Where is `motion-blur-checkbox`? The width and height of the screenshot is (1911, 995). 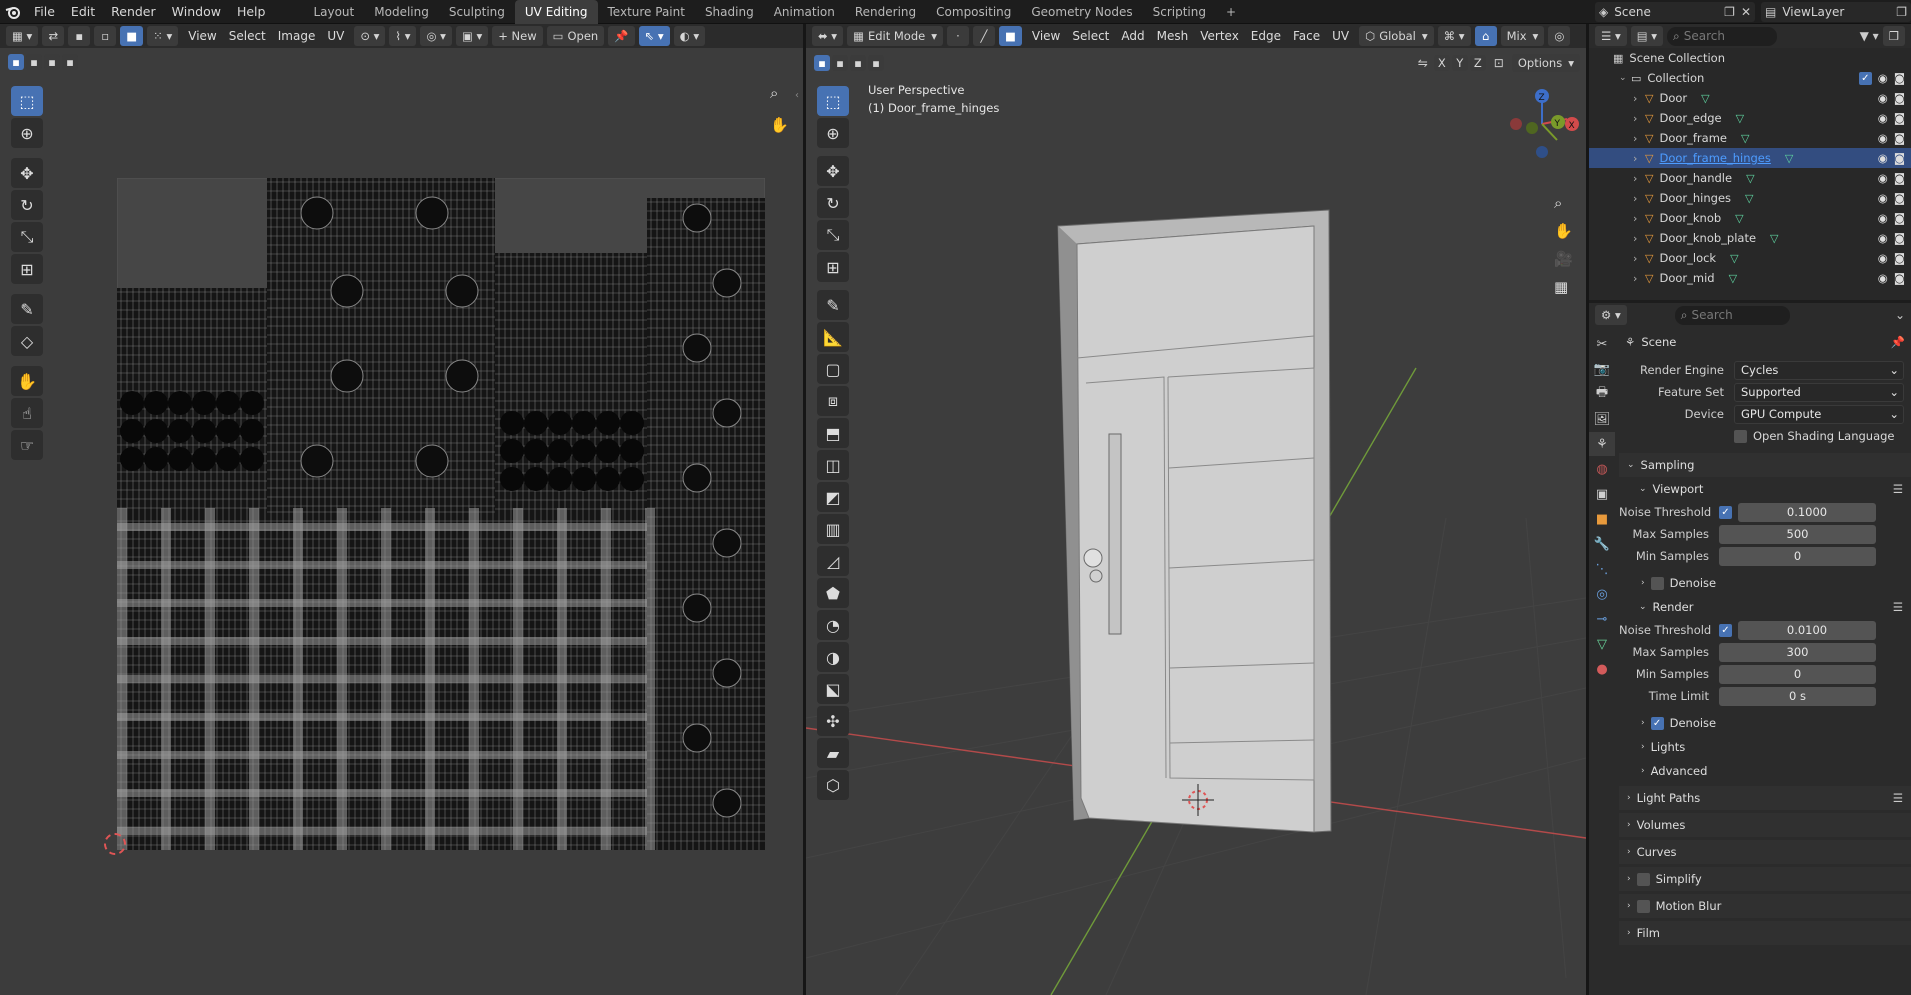 motion-blur-checkbox is located at coordinates (1643, 906).